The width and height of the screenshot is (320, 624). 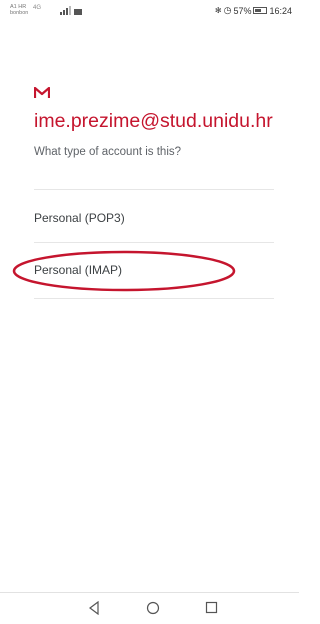 I want to click on carrier-label: A1 HR bonbon, so click(x=19, y=10).